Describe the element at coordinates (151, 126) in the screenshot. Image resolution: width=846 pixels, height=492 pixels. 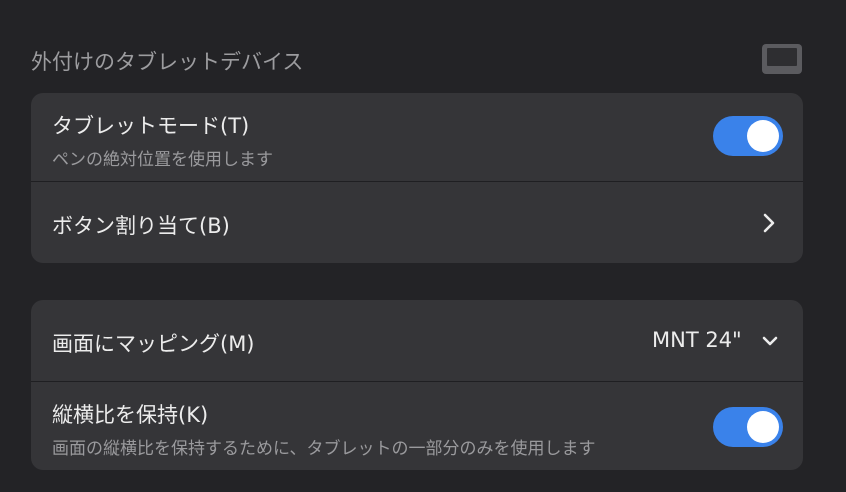
I see `tablet-mode-label: タブレットモード(T)` at that location.